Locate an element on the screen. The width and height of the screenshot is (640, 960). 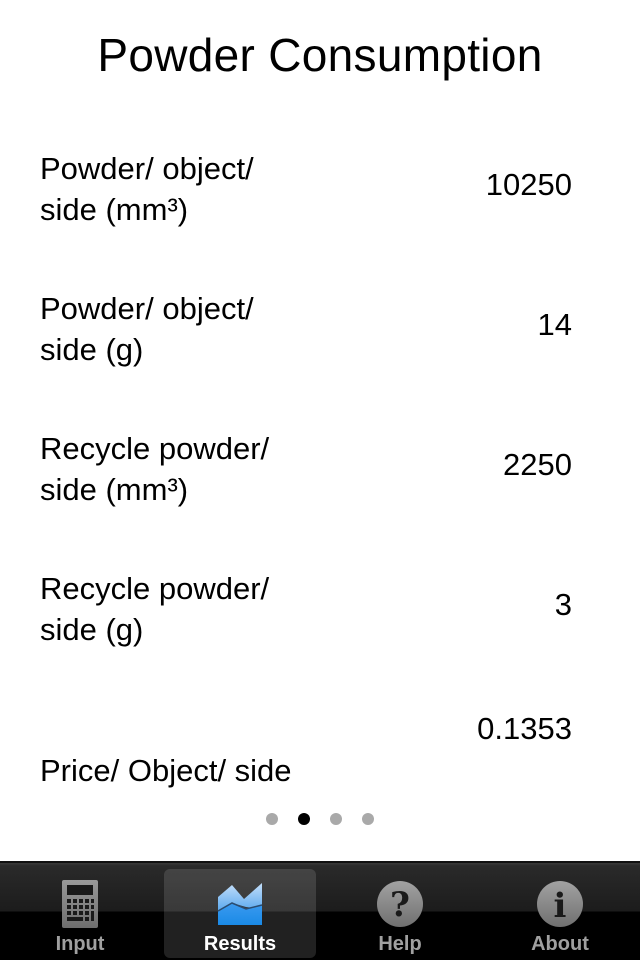
info-icon: i is located at coordinates (560, 904).